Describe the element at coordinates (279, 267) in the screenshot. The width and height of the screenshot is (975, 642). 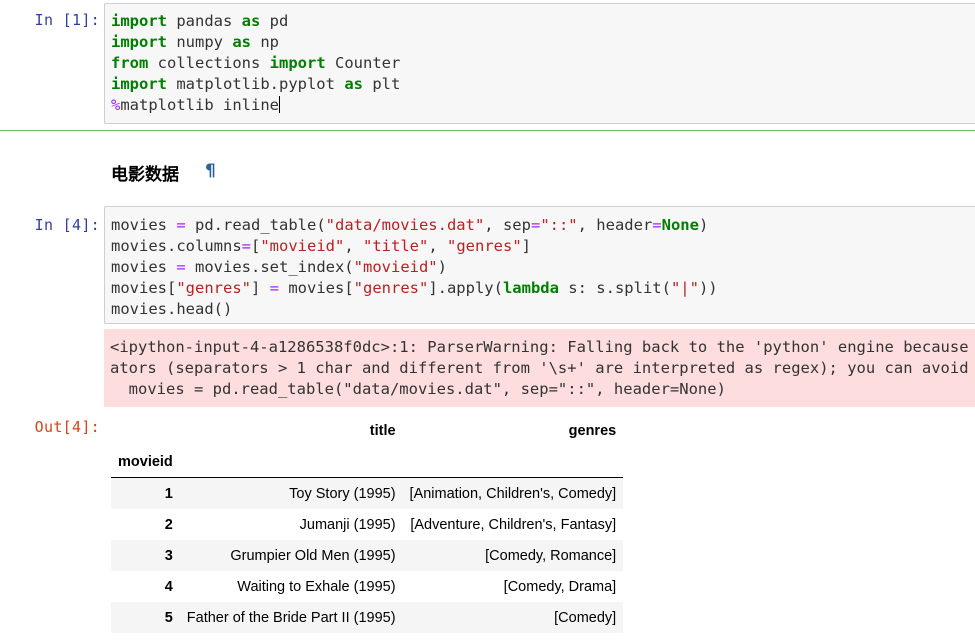
I see `code-line: movies = movies.set_index("movieid")` at that location.